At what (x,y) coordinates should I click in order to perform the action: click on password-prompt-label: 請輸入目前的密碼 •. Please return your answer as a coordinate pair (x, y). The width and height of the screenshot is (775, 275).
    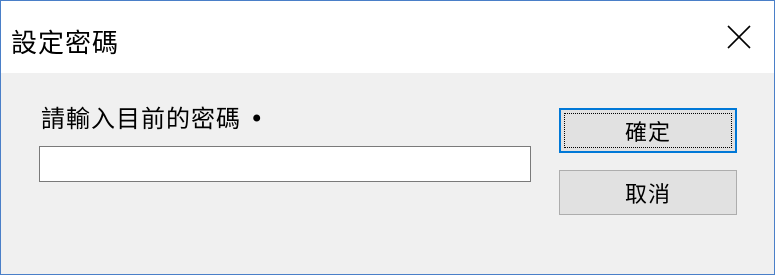
    Looking at the image, I should click on (153, 119).